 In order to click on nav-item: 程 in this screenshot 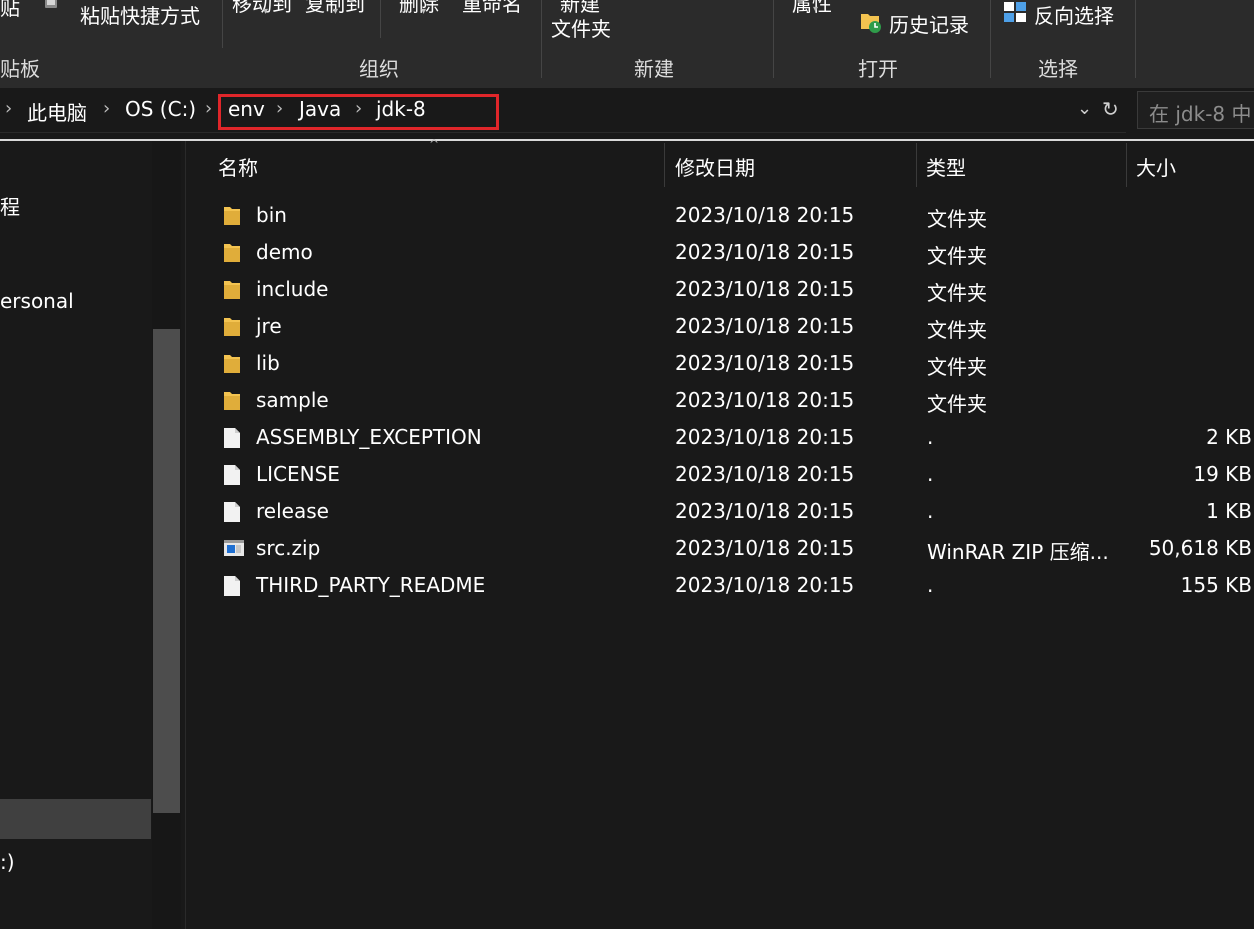, I will do `click(10, 205)`.